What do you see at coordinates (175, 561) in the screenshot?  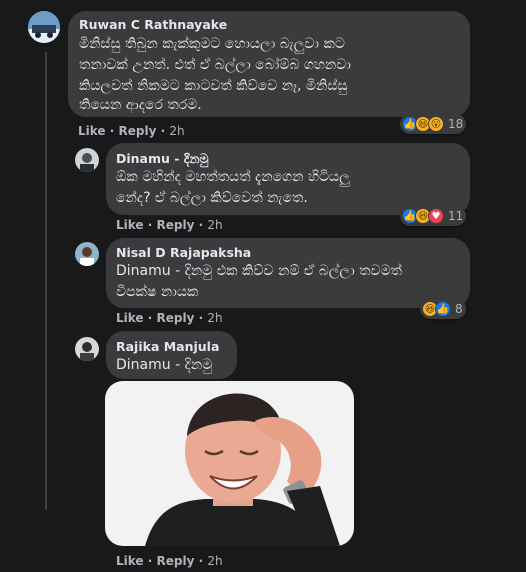 I see `reply-link: Reply` at bounding box center [175, 561].